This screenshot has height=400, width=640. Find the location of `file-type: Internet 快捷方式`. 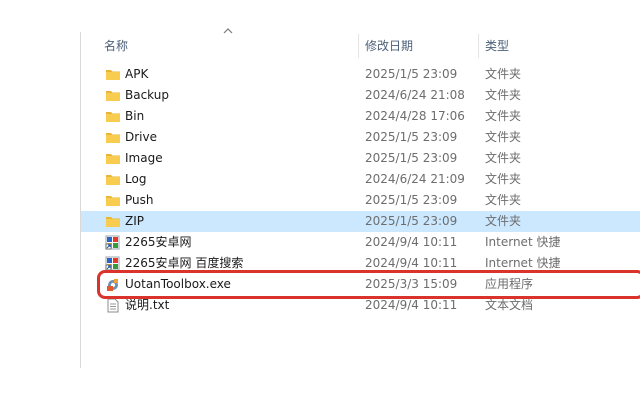

file-type: Internet 快捷方式 is located at coordinates (522, 242).